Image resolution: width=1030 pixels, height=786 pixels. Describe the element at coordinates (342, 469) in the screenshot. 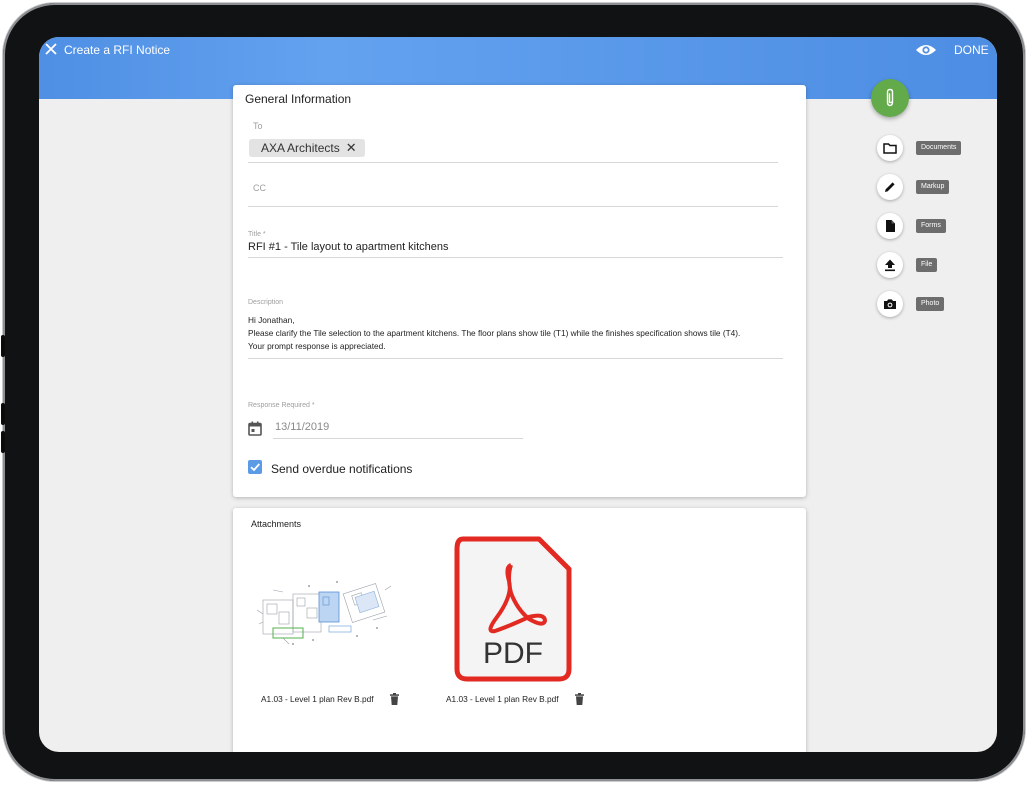

I see `overdue-label: Send overdue notifications` at that location.